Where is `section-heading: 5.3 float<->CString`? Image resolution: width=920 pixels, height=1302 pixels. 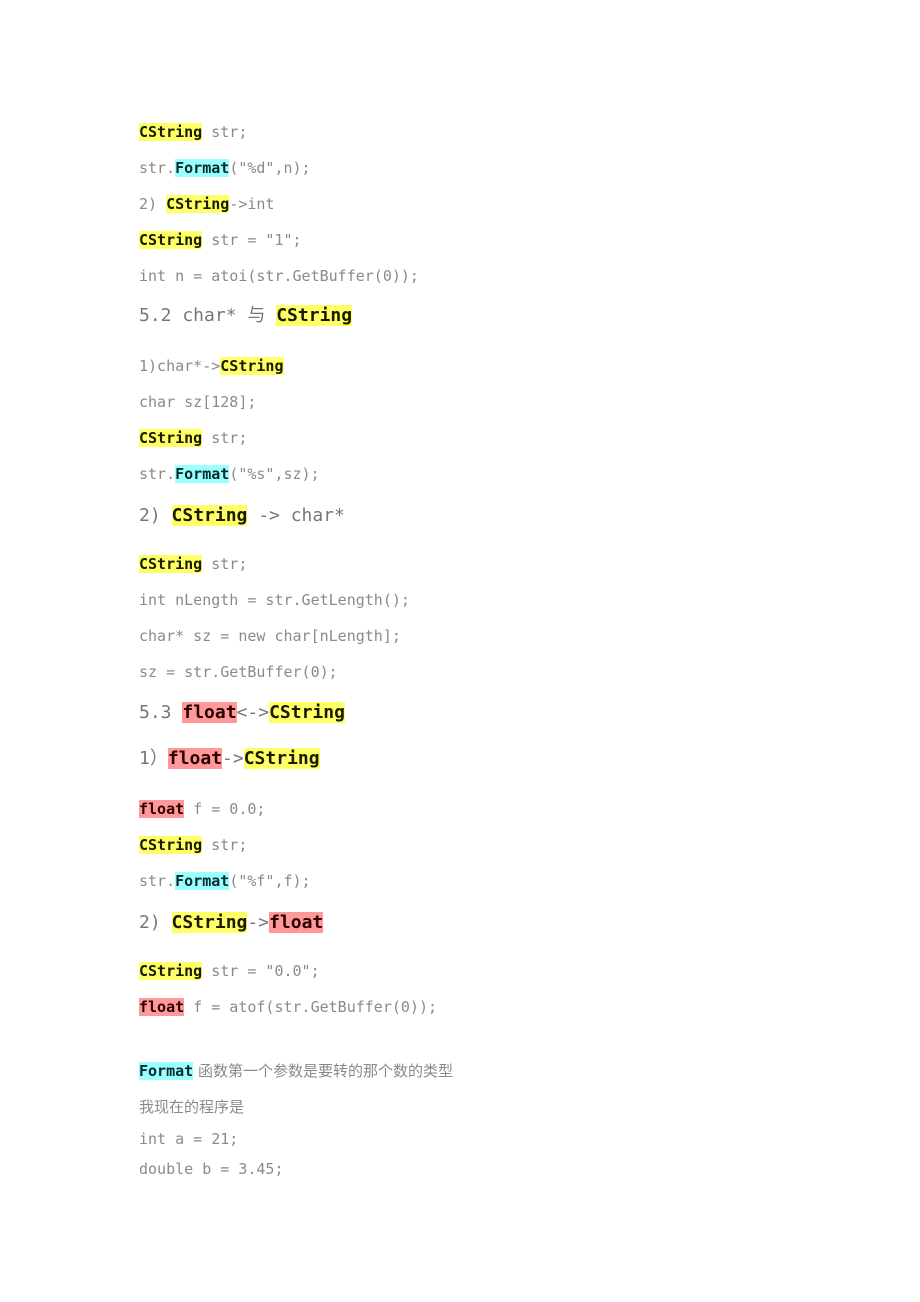
section-heading: 5.3 float<->CString is located at coordinates (242, 713).